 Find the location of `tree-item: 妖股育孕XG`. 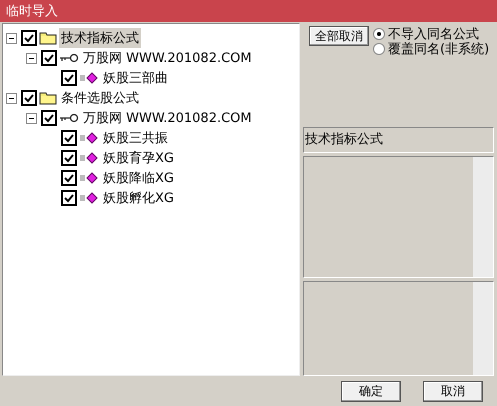

tree-item: 妖股育孕XG is located at coordinates (138, 158).